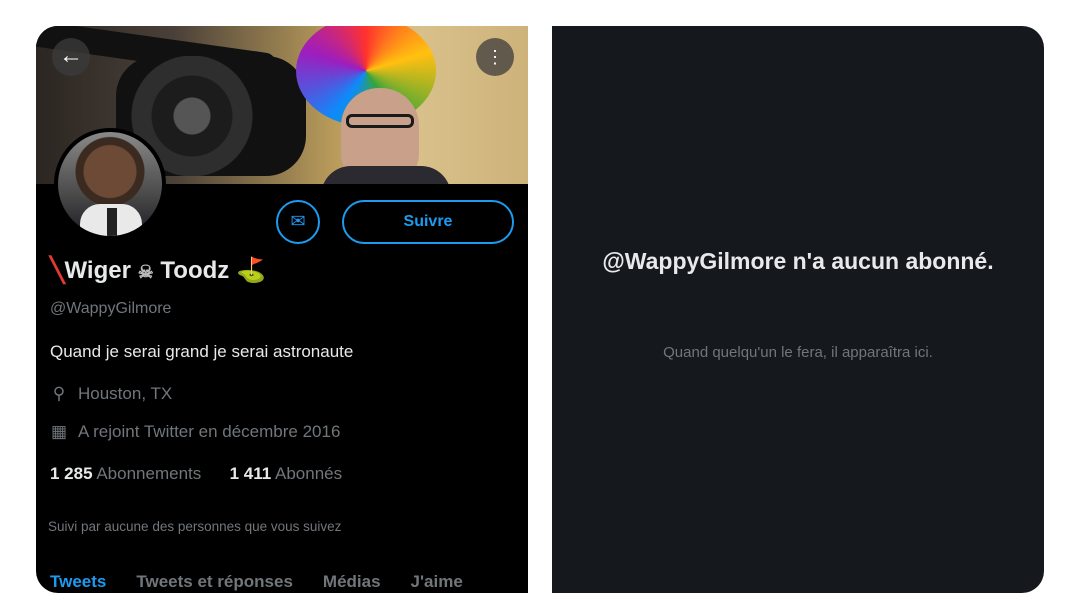 The image size is (1075, 605). What do you see at coordinates (125, 393) in the screenshot?
I see `location-text: Houston, TX` at bounding box center [125, 393].